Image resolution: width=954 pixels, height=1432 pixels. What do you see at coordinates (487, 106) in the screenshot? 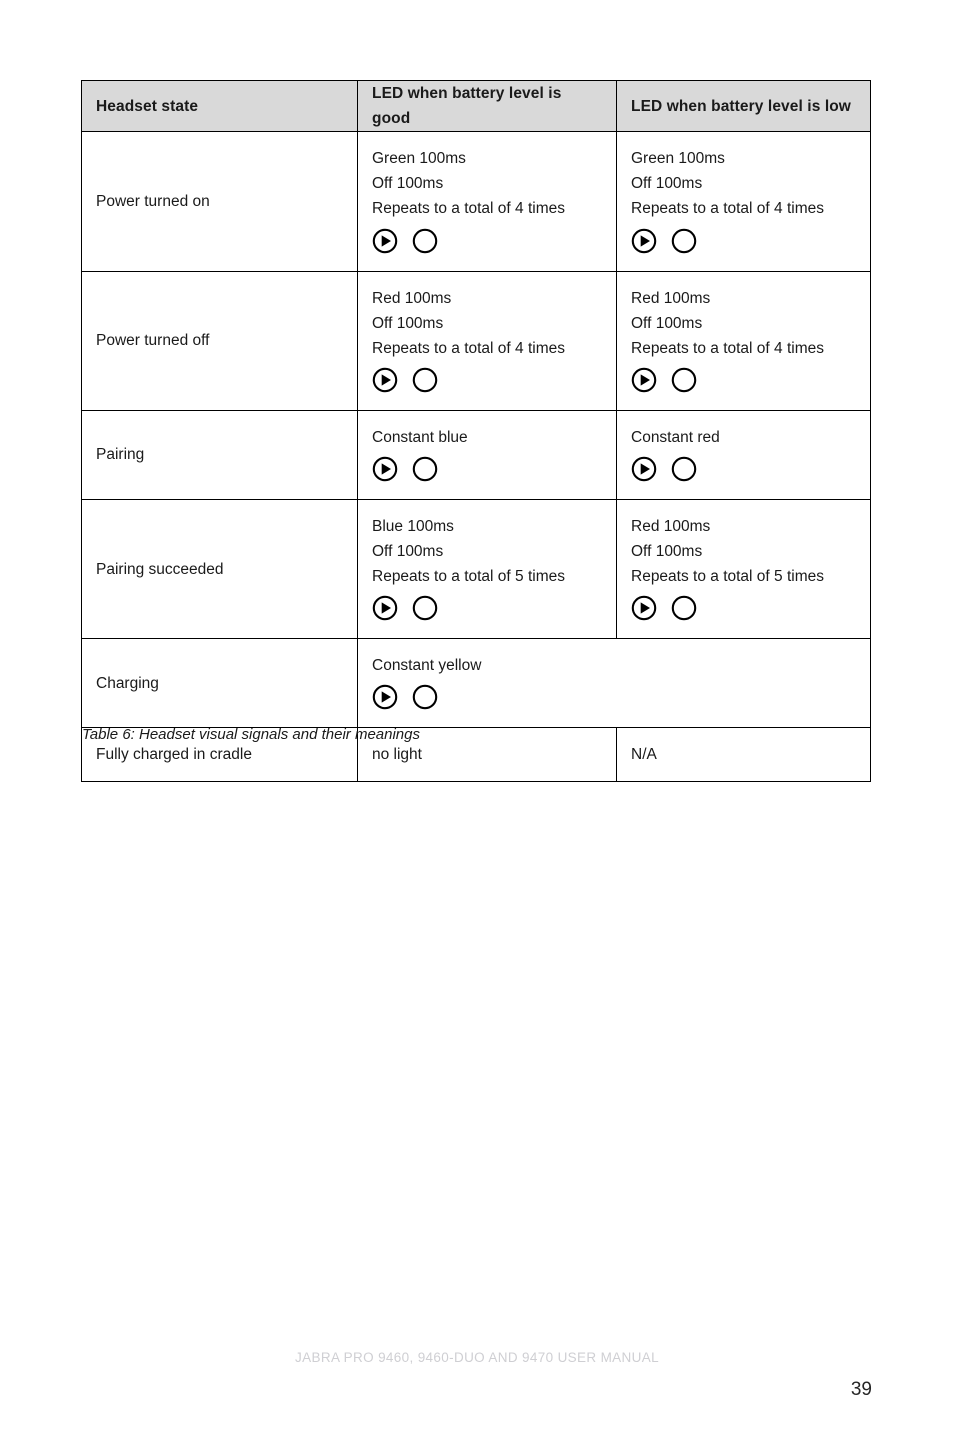
I see `column-header-led-battery-good: LED when battery level is good` at bounding box center [487, 106].